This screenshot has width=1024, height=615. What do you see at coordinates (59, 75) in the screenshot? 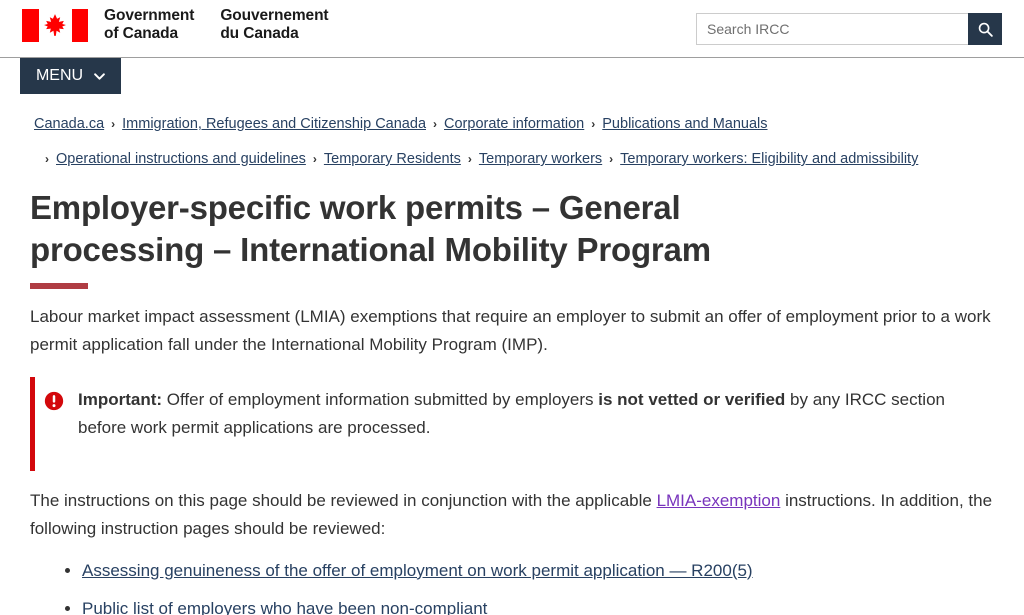
I see `menu-button-label: MENU` at bounding box center [59, 75].